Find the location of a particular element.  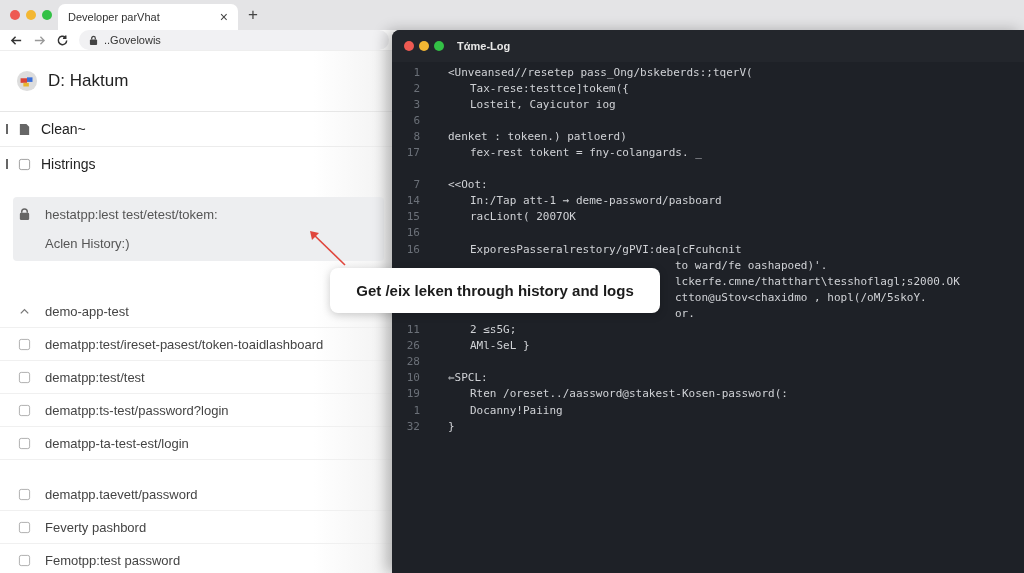

reload-icon is located at coordinates (62, 40).